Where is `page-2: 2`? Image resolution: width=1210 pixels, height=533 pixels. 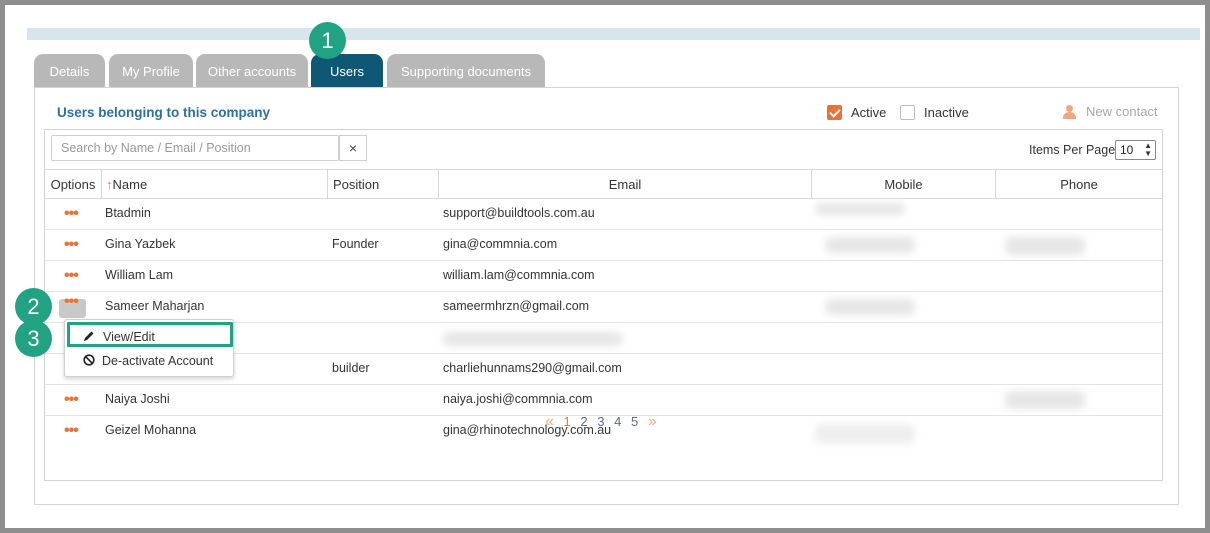 page-2: 2 is located at coordinates (583, 421).